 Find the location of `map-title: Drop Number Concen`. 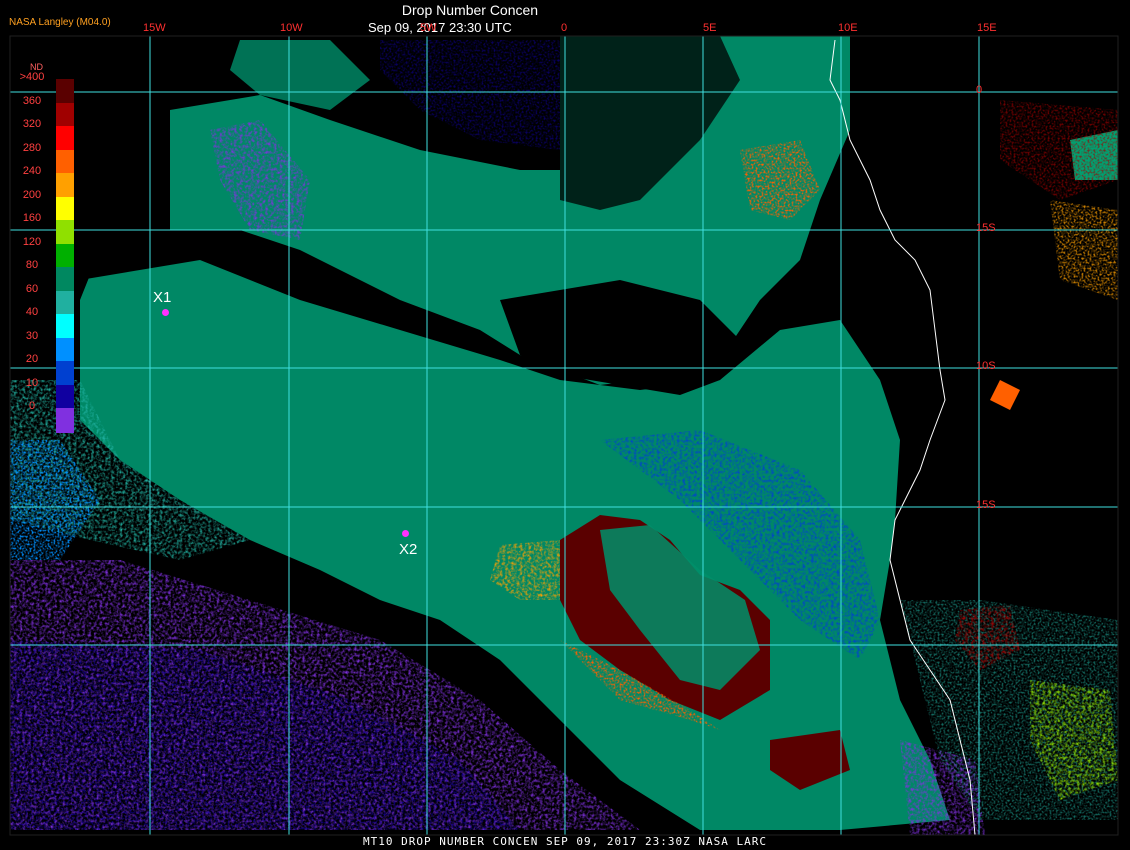

map-title: Drop Number Concen is located at coordinates (470, 10).